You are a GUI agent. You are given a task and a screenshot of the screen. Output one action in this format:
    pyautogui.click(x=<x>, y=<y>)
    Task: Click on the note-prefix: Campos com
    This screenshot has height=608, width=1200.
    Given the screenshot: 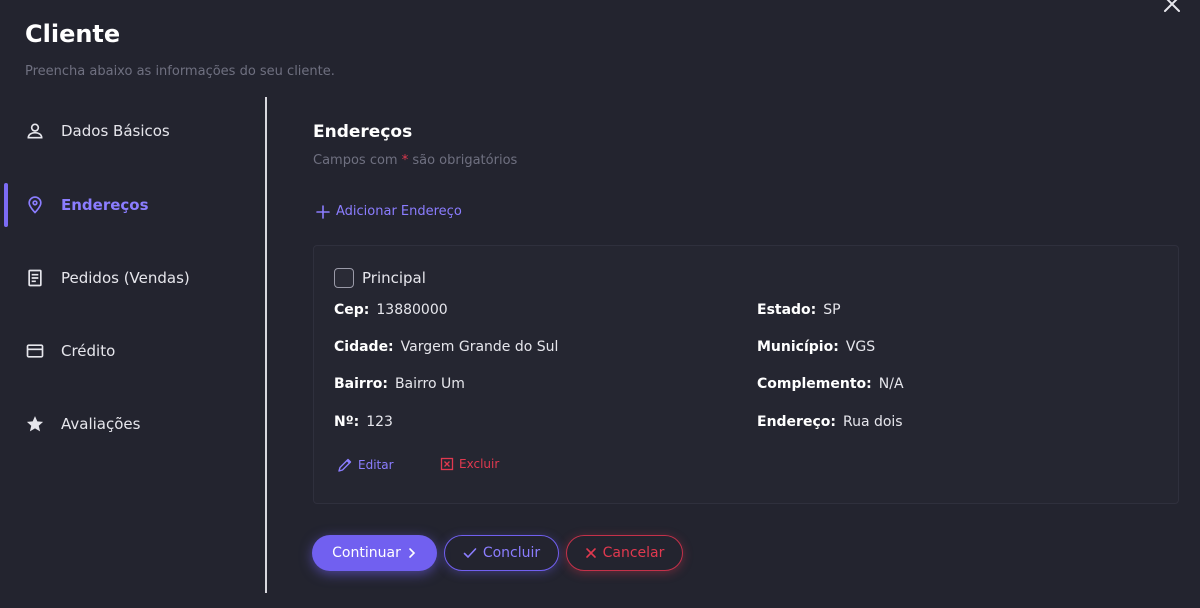 What is the action you would take?
    pyautogui.click(x=357, y=160)
    